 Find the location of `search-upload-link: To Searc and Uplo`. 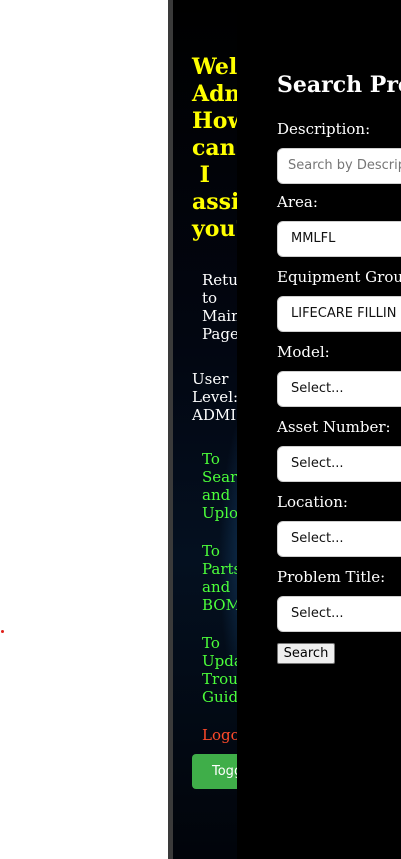

search-upload-link: To Searc and Uplo is located at coordinates (219, 486).